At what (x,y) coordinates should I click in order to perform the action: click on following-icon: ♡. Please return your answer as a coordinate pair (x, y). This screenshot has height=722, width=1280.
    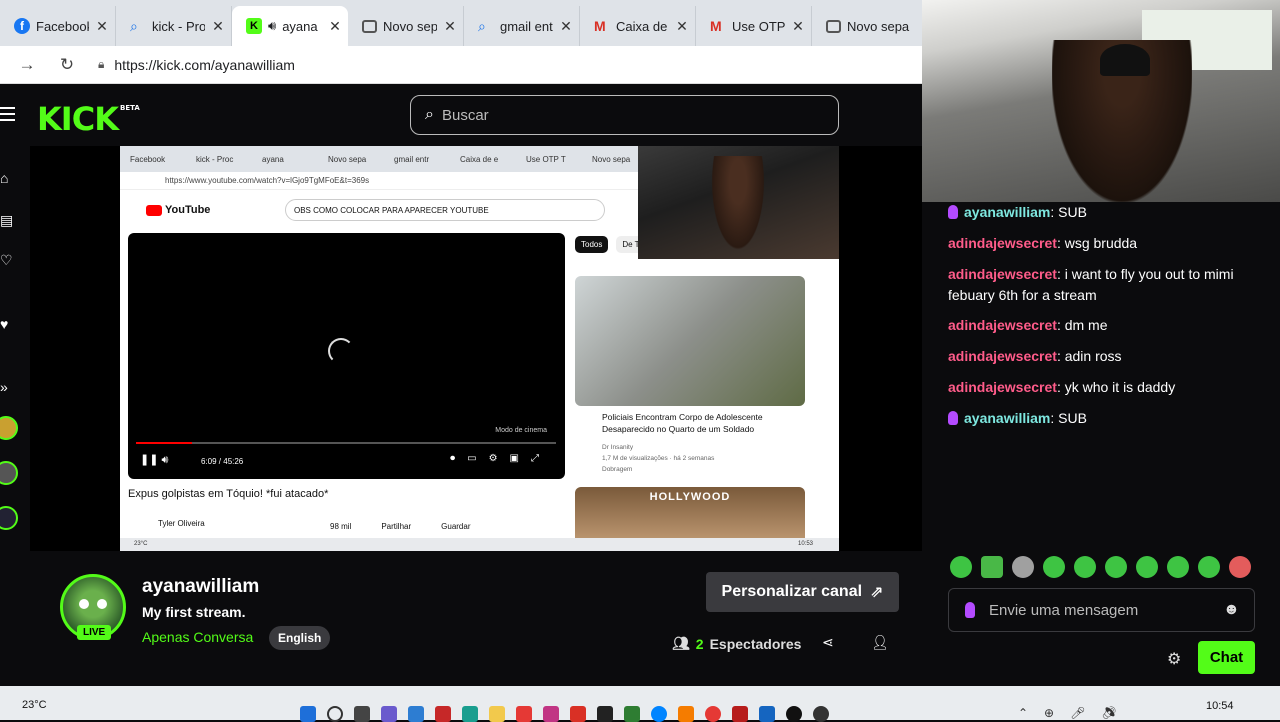
    Looking at the image, I should click on (7, 260).